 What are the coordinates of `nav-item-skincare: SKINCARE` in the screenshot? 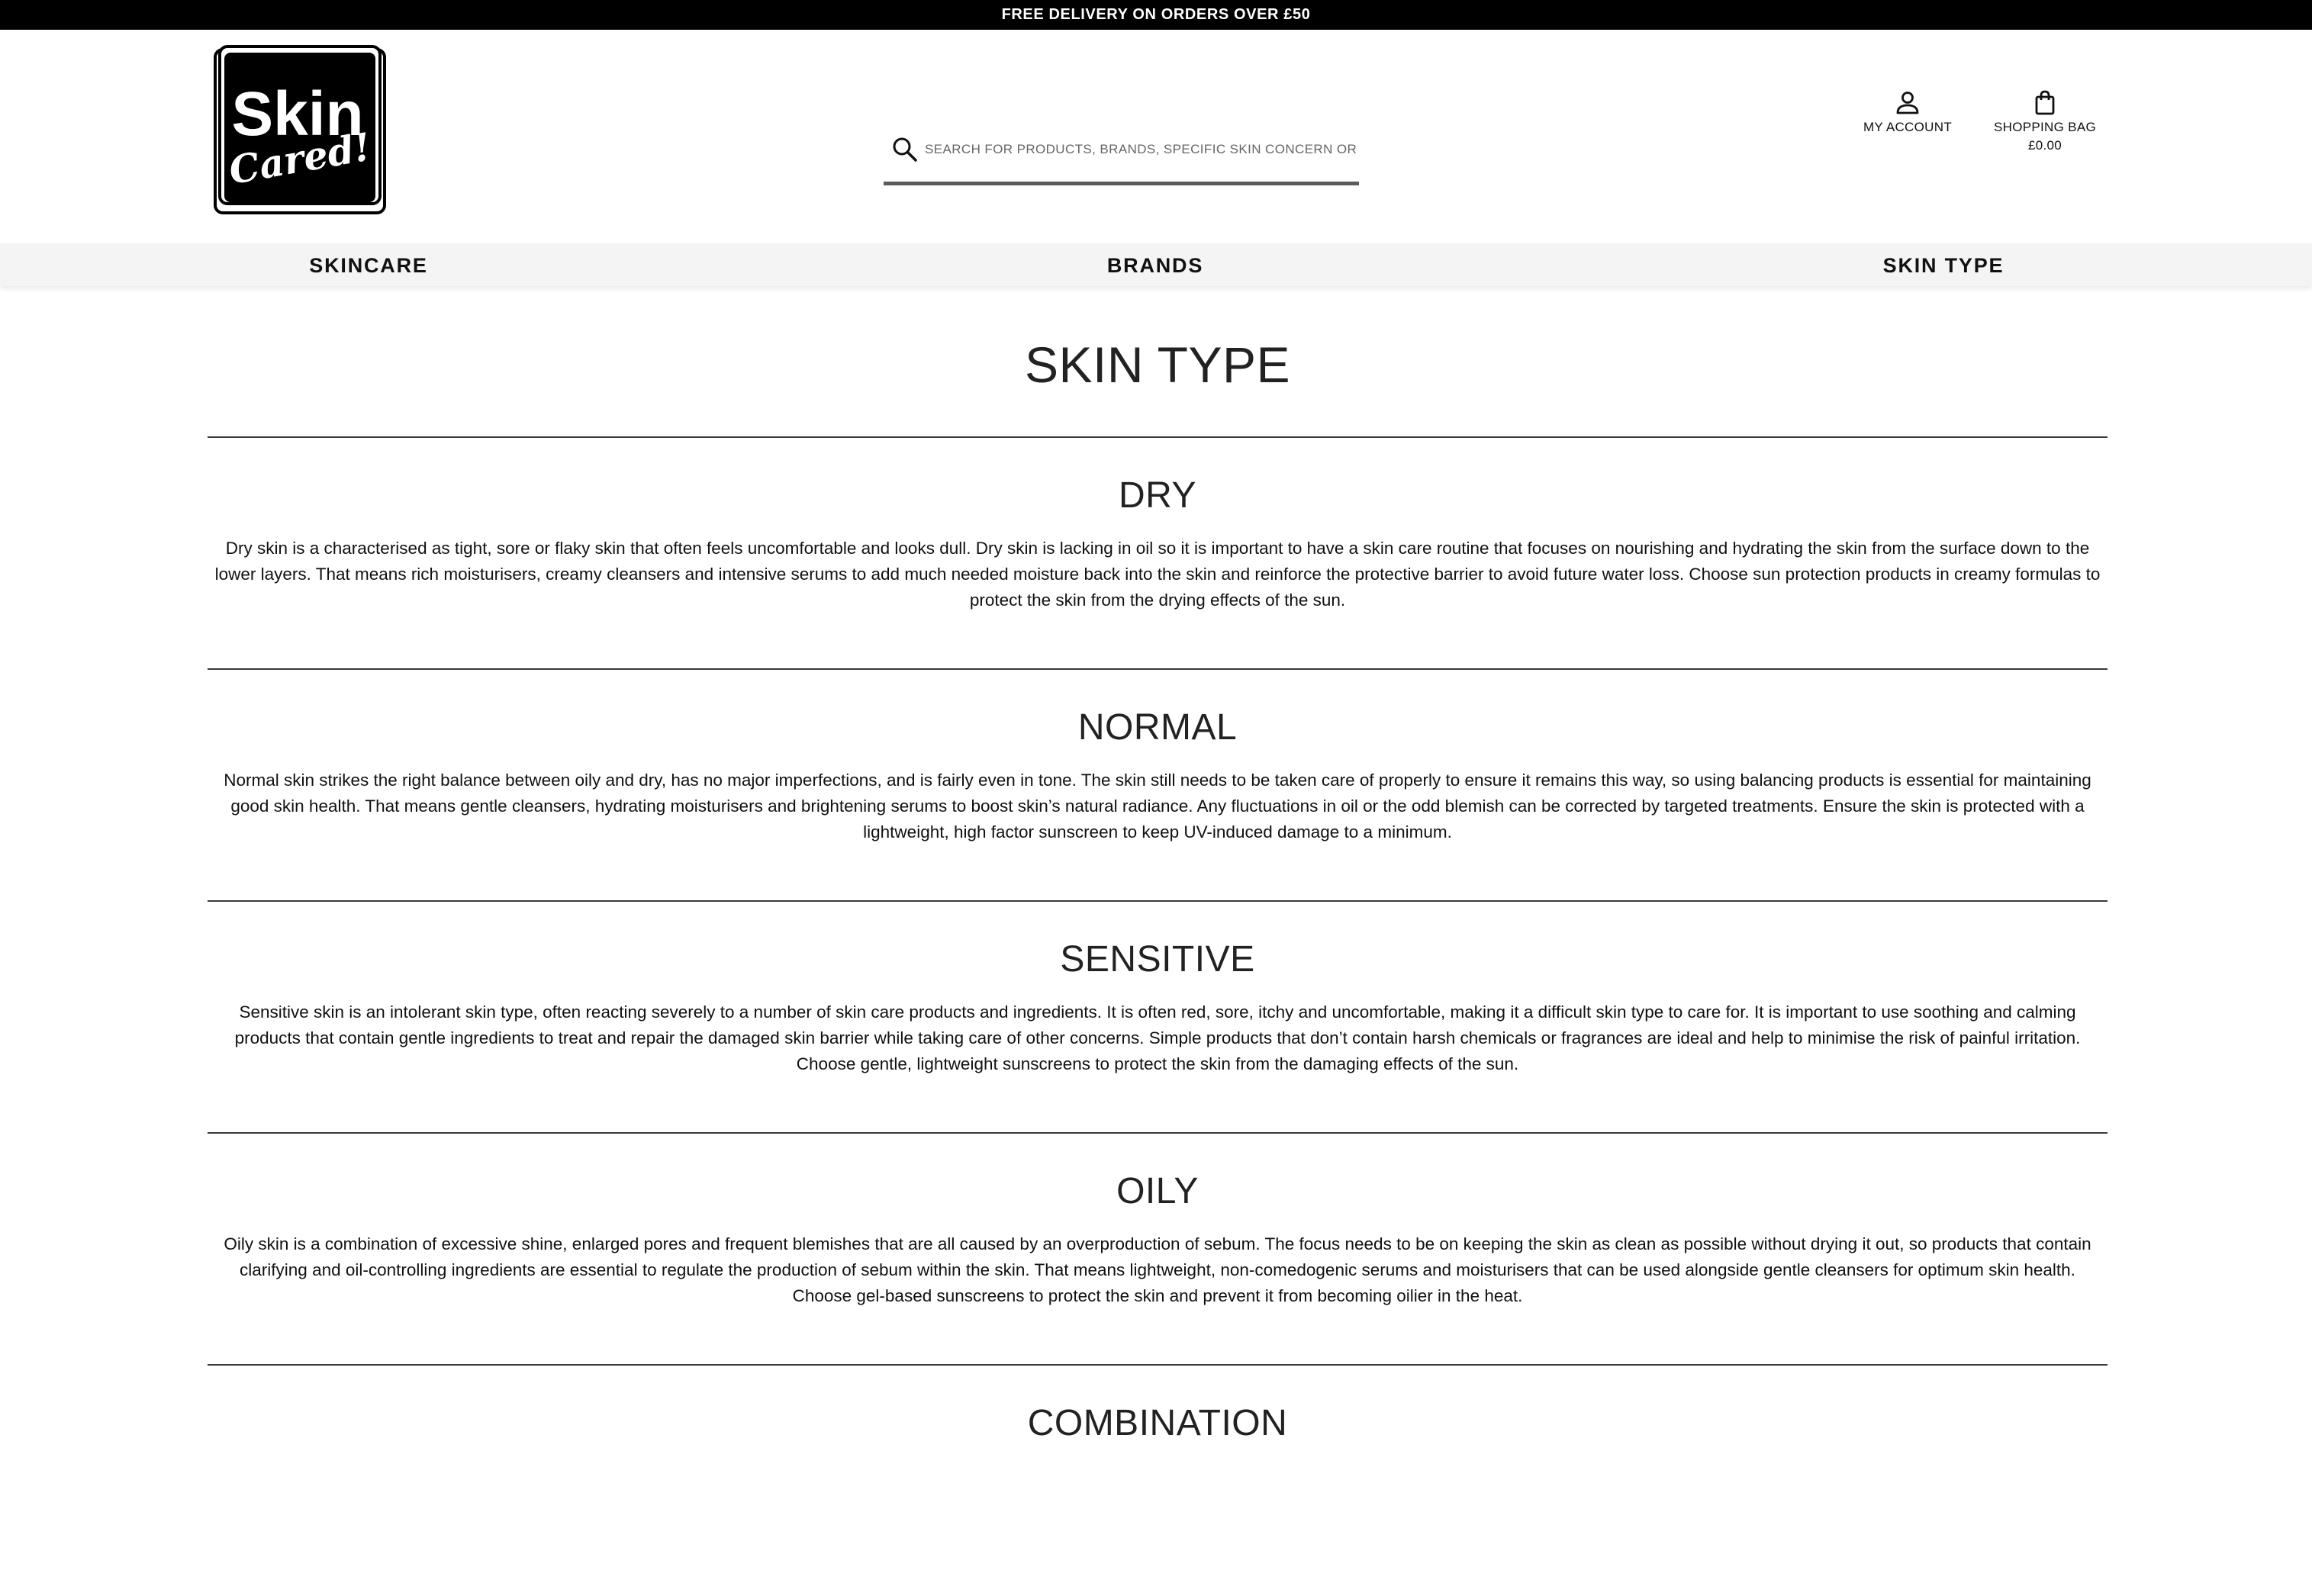 It's located at (368, 264).